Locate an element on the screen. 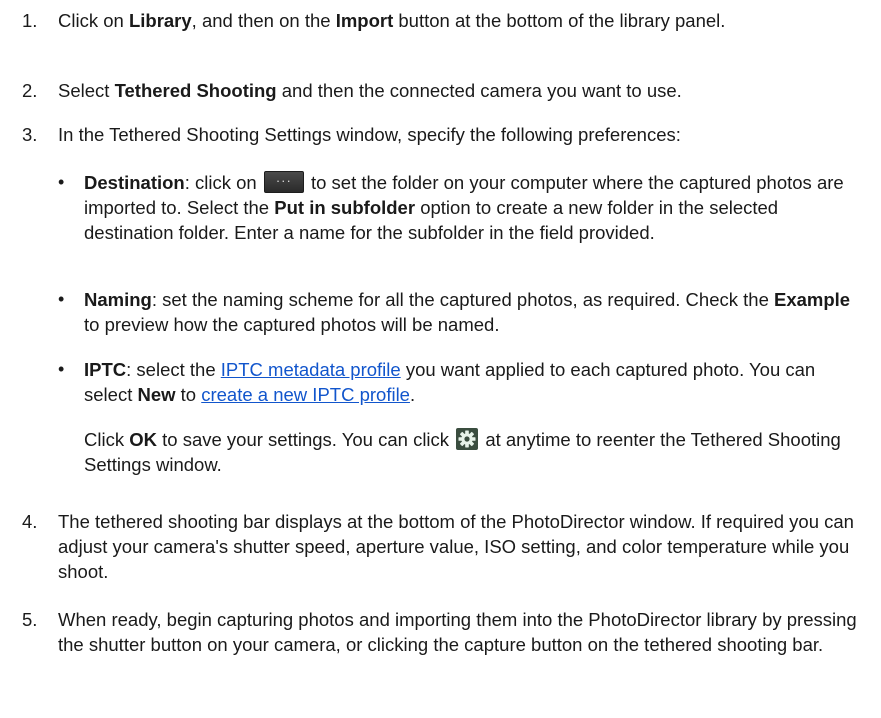  example-term: Example is located at coordinates (812, 299).